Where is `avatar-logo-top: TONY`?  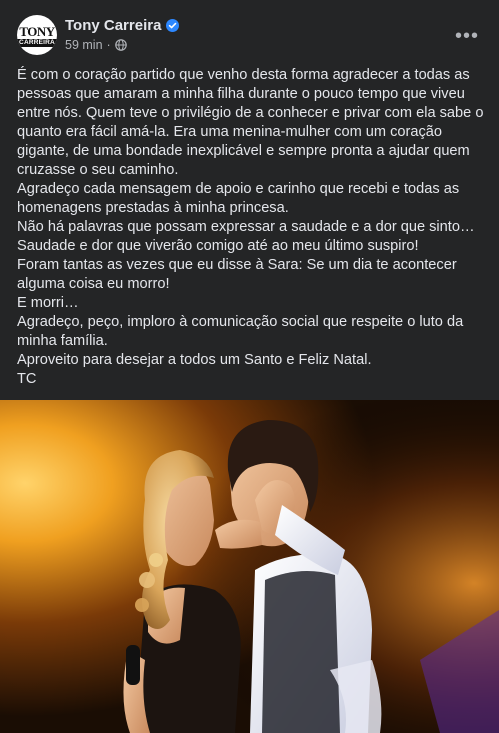
avatar-logo-top: TONY is located at coordinates (37, 31).